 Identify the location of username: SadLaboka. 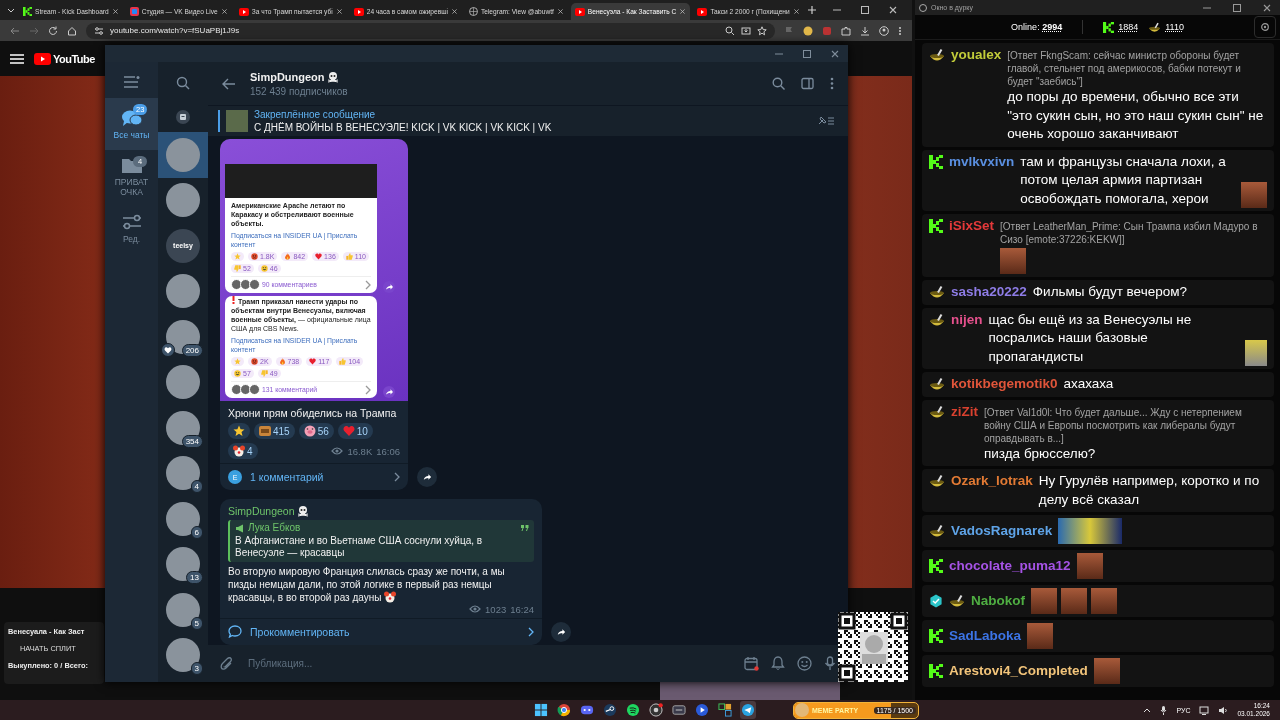
(985, 636).